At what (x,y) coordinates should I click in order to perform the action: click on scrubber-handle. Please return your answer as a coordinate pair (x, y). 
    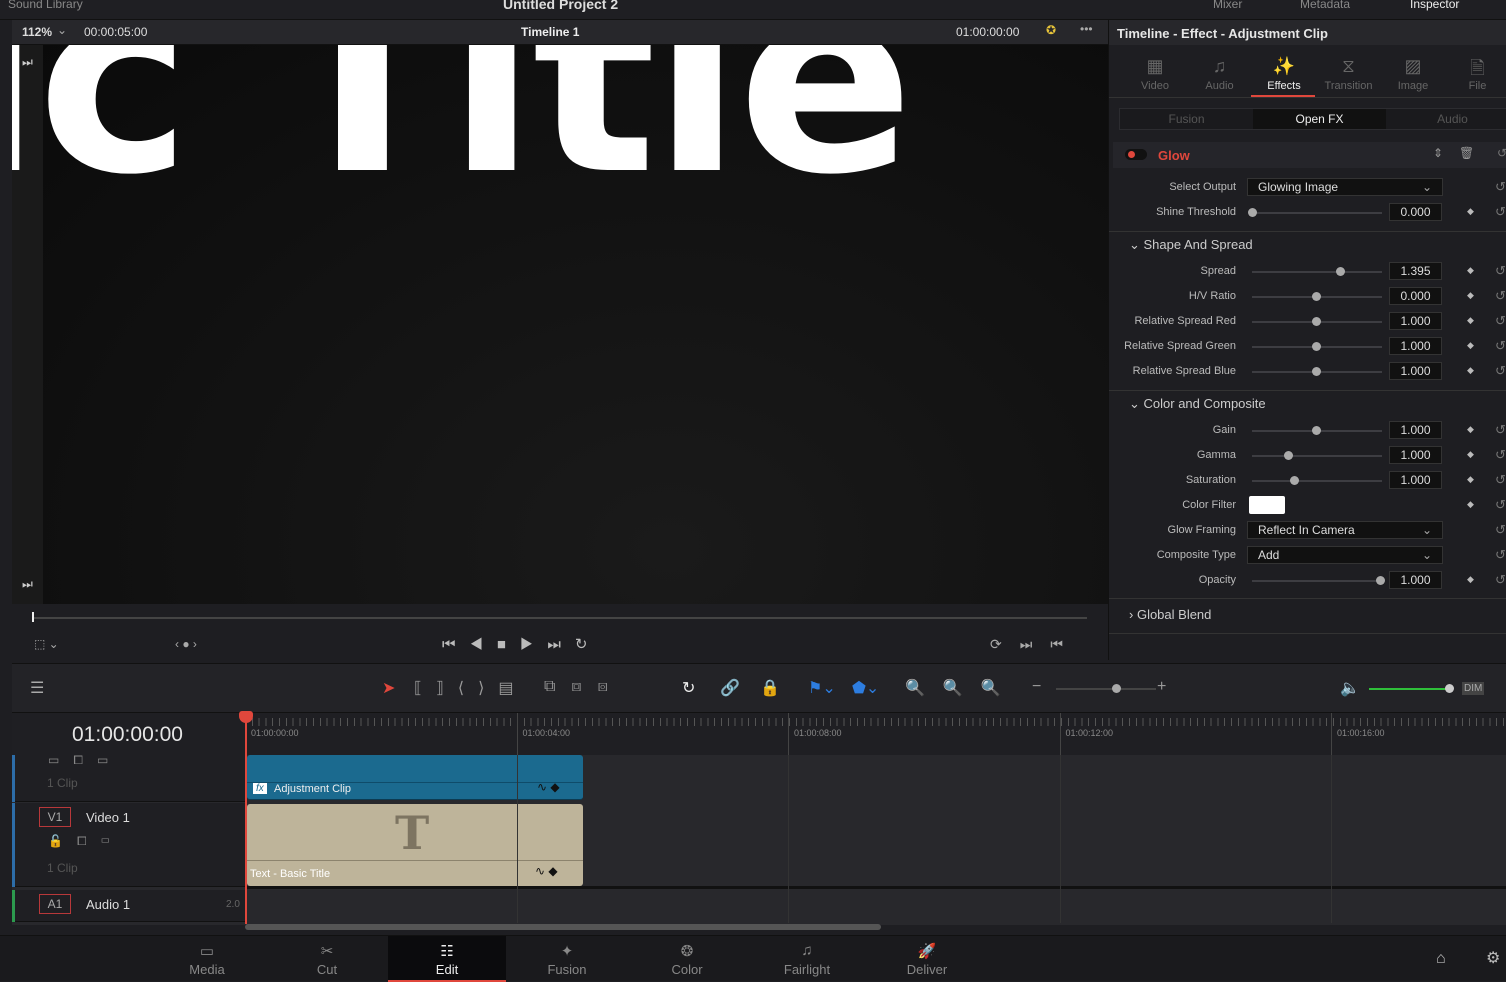
    Looking at the image, I should click on (33, 617).